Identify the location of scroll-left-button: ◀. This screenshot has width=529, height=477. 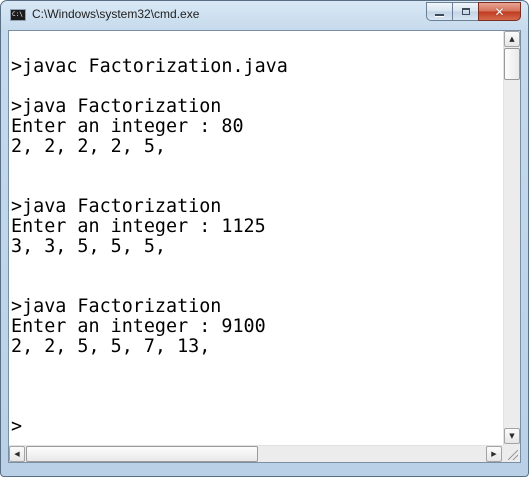
(17, 454).